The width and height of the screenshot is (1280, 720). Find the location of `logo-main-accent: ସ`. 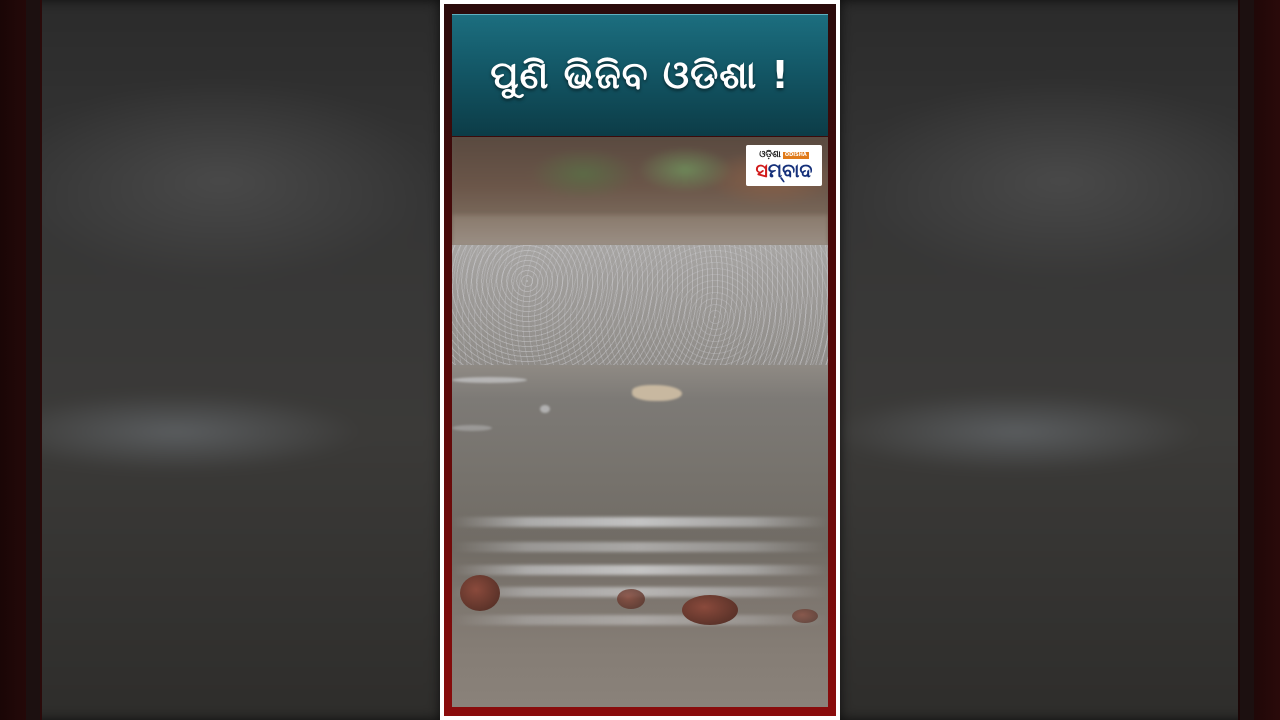

logo-main-accent: ସ is located at coordinates (761, 170).